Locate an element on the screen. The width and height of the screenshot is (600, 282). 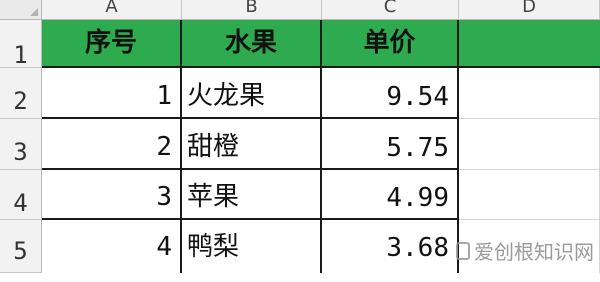
cell-a3: 2 is located at coordinates (112, 144).